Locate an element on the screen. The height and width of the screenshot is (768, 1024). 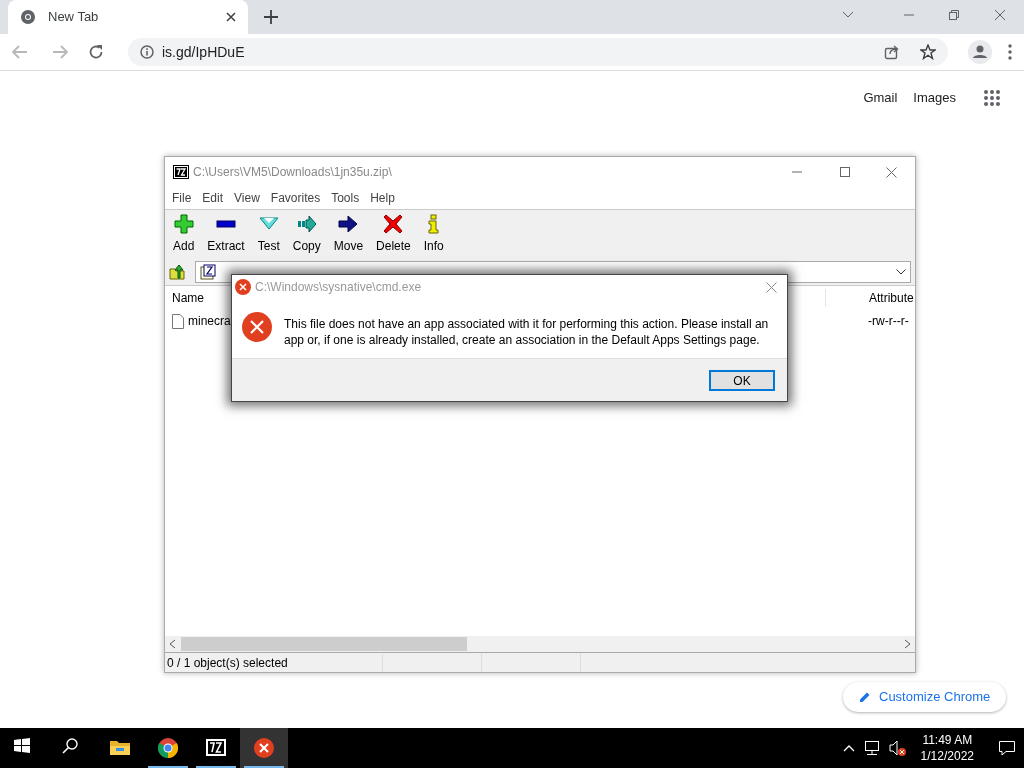
ok-button: OK is located at coordinates (742, 380).